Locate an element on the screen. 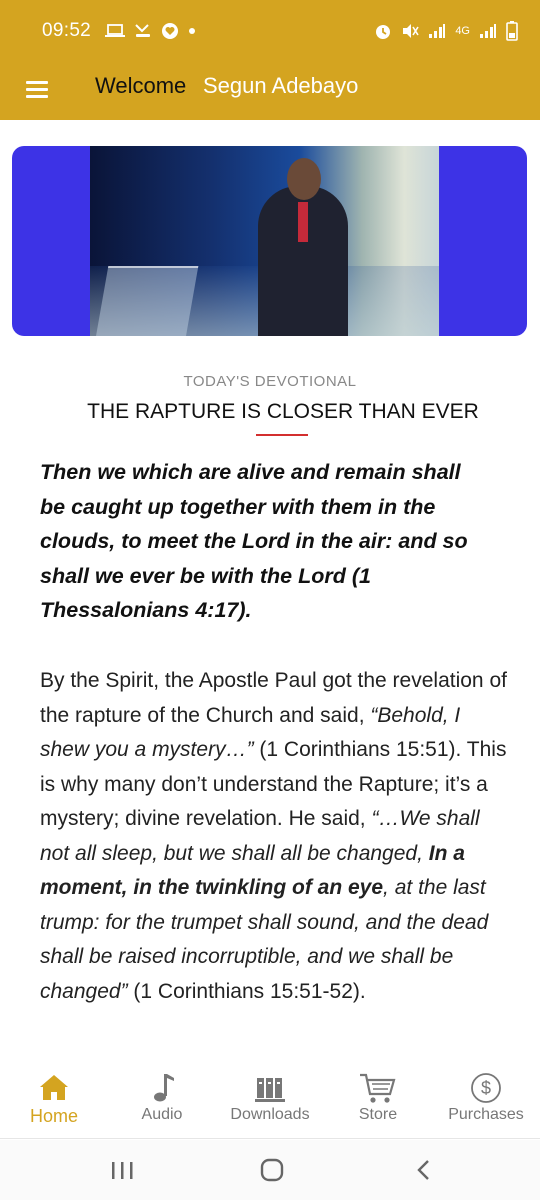  status-bar: 09:52 4G is located at coordinates (270, 31).